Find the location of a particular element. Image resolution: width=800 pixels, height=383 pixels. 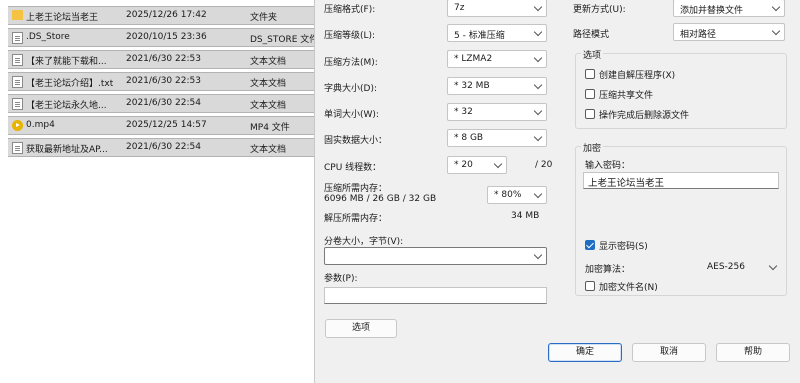

path-mode-select: 相对路径 is located at coordinates (729, 32).